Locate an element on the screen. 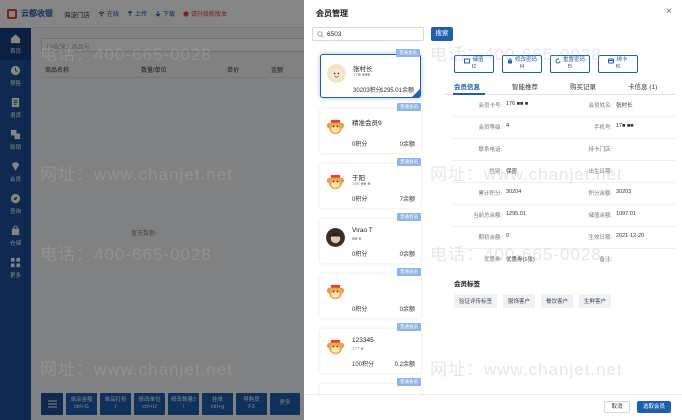  action-key: f6 is located at coordinates (618, 67).